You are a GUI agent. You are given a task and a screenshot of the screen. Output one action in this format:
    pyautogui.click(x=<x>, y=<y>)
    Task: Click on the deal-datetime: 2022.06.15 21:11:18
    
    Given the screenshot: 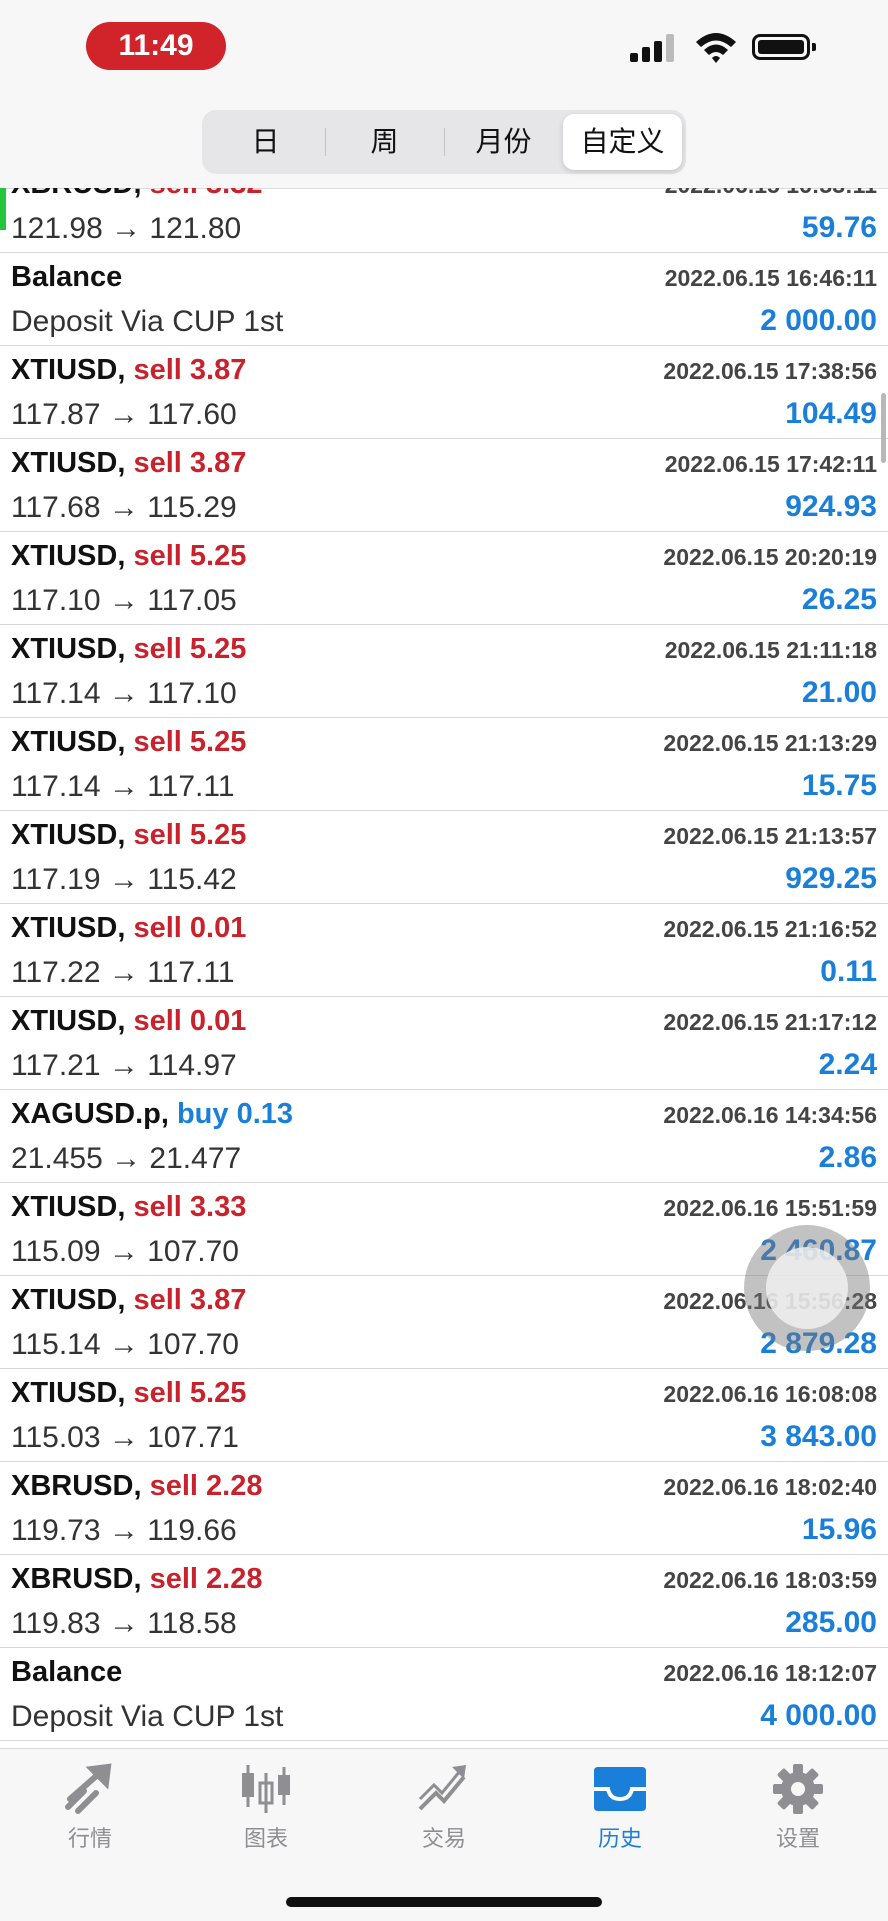 What is the action you would take?
    pyautogui.click(x=770, y=650)
    